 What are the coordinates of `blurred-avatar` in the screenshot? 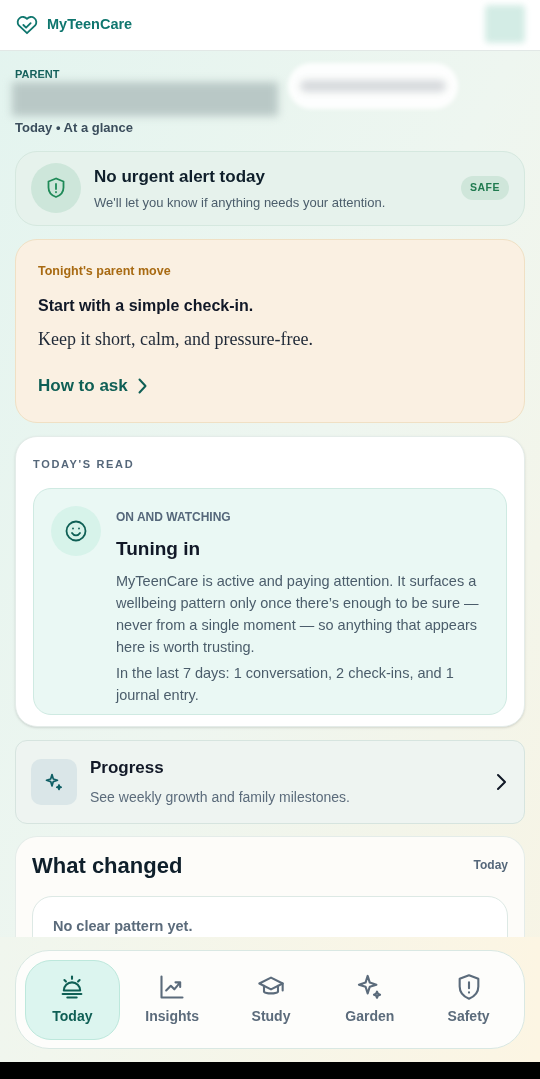 It's located at (505, 24).